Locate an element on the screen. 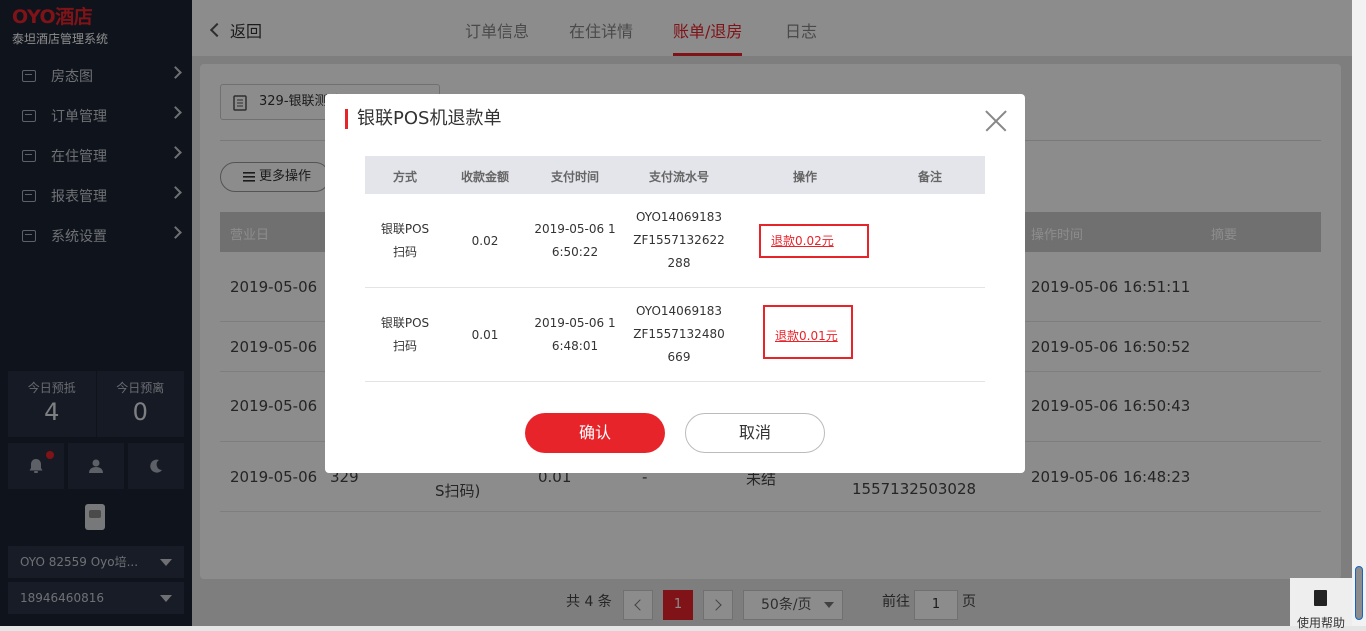 This screenshot has height=631, width=1366. cell-serial: OYO14069183 ZF1557132480 669 is located at coordinates (679, 334).